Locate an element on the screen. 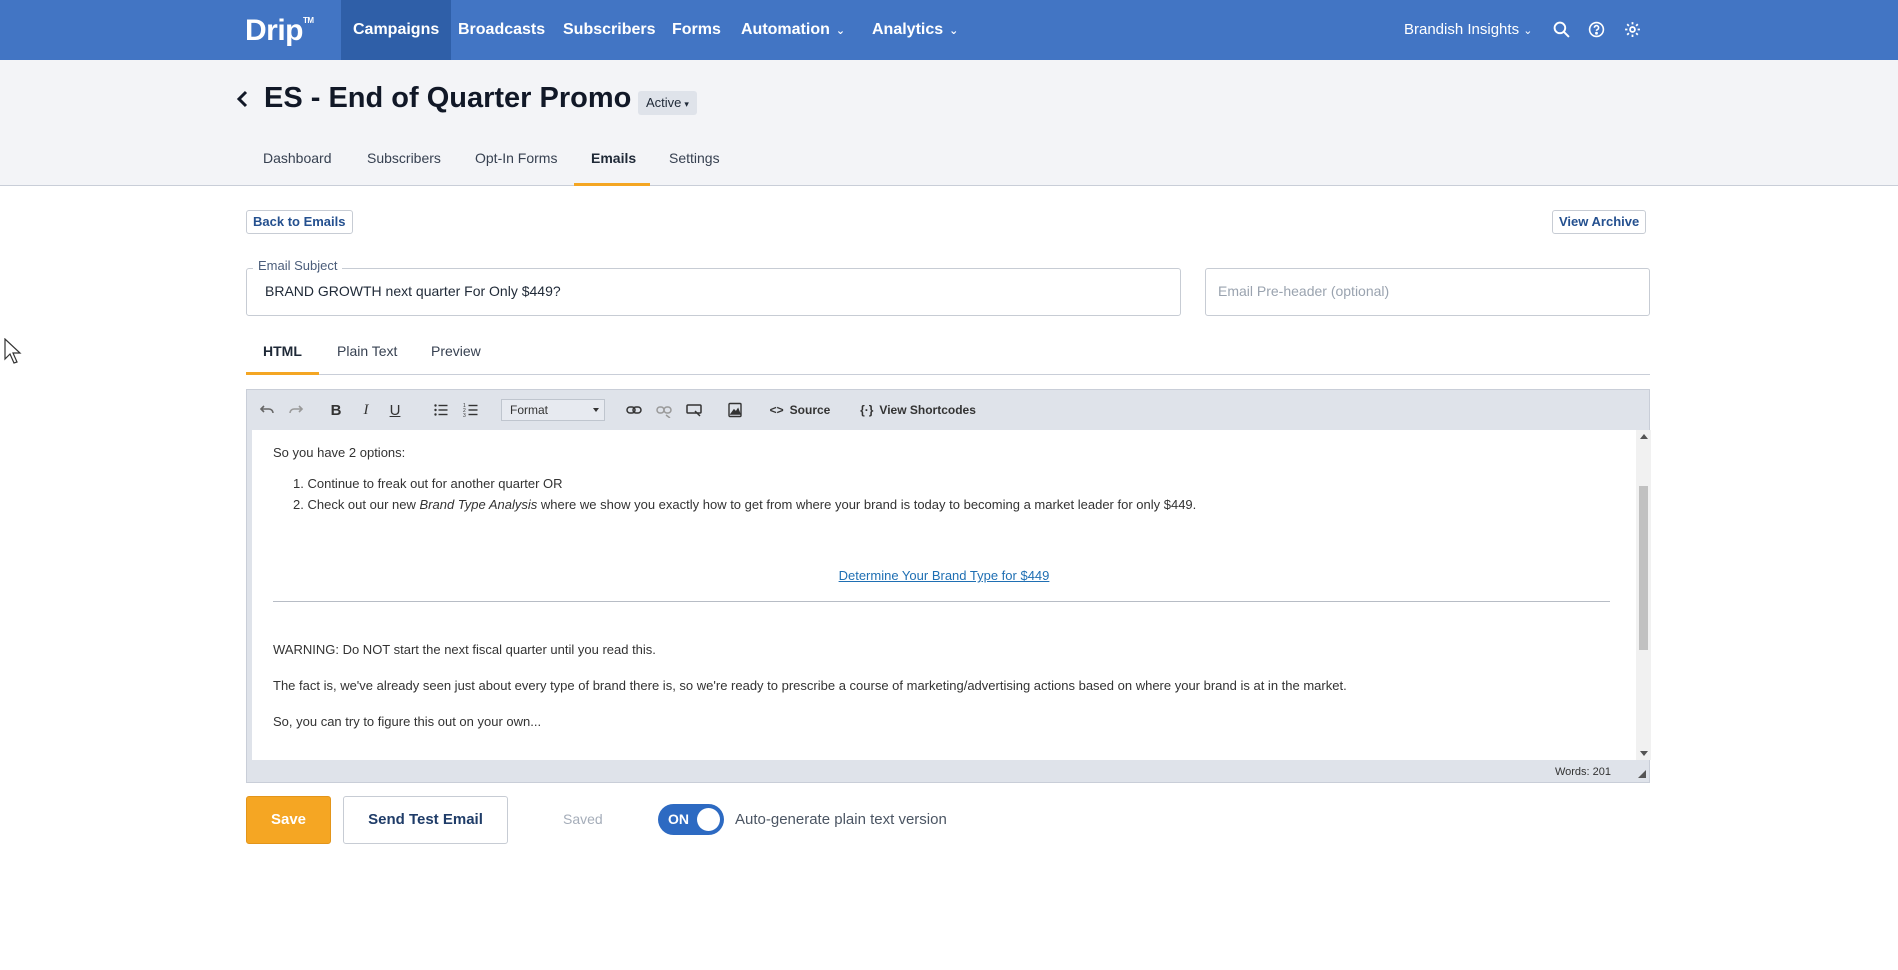 The image size is (1898, 970). redo-icon is located at coordinates (296, 410).